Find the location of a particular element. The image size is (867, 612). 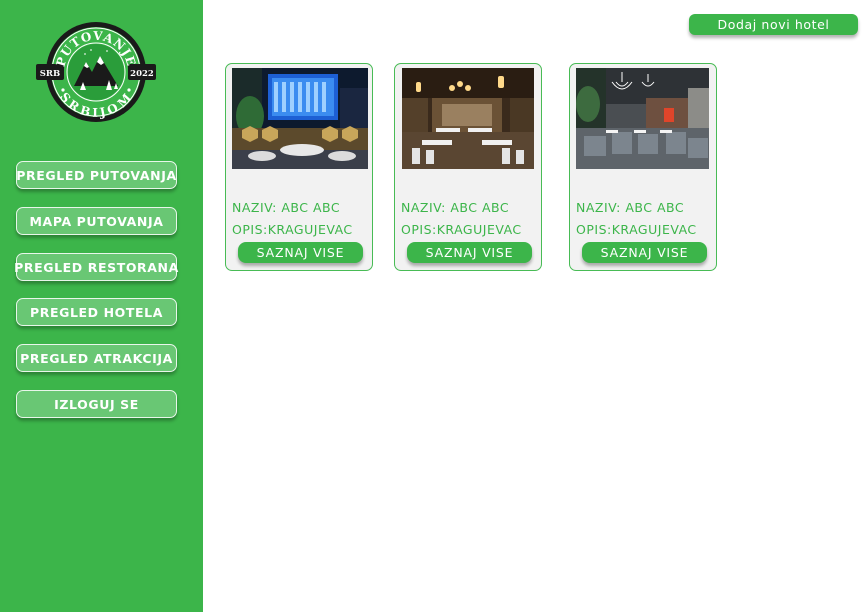

logo-right-badge: 2022 is located at coordinates (142, 74).